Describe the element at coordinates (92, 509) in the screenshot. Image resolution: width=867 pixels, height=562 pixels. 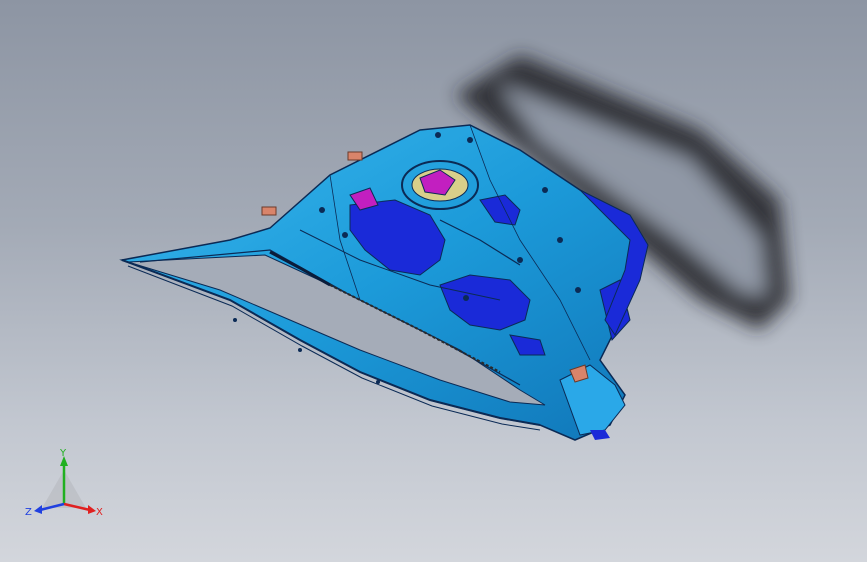
I see `x-axis-arrow-icon` at that location.